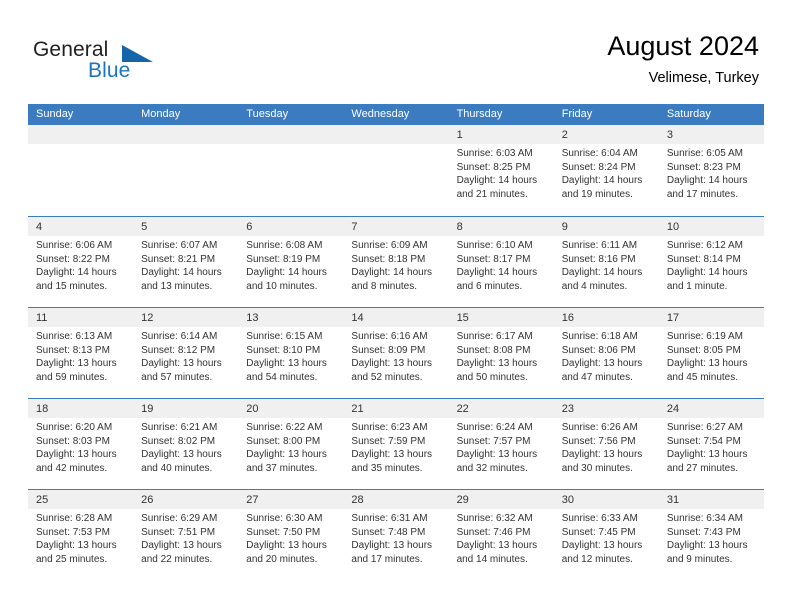  Describe the element at coordinates (388, 259) in the screenshot. I see `sunset-time: Sunset: 8:18 PM` at that location.